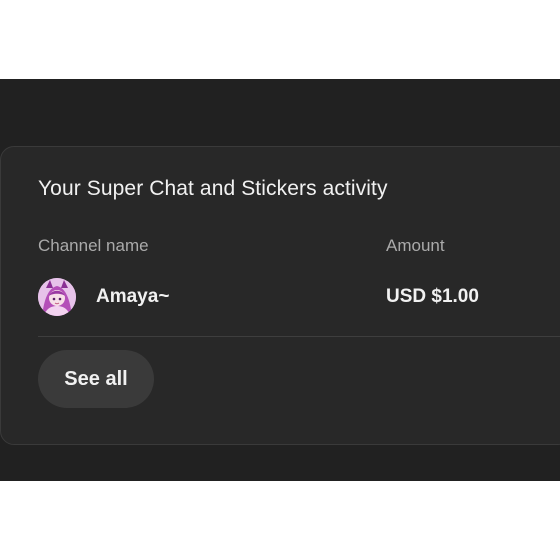 The height and width of the screenshot is (560, 560). Describe the element at coordinates (280, 297) in the screenshot. I see `activity-row: Amaya~ USD $1.00` at that location.